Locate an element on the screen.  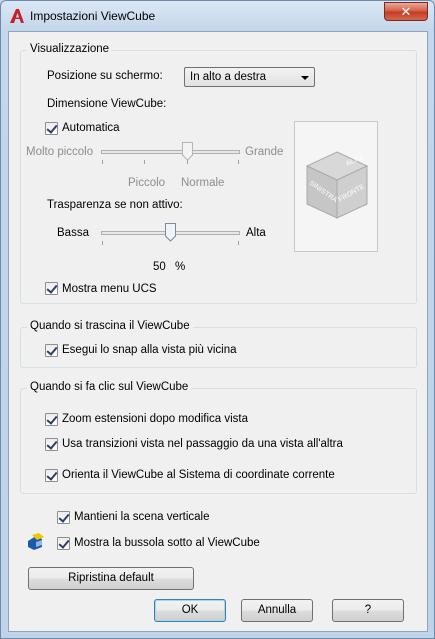
transparency-value: 50 is located at coordinates (159, 267).